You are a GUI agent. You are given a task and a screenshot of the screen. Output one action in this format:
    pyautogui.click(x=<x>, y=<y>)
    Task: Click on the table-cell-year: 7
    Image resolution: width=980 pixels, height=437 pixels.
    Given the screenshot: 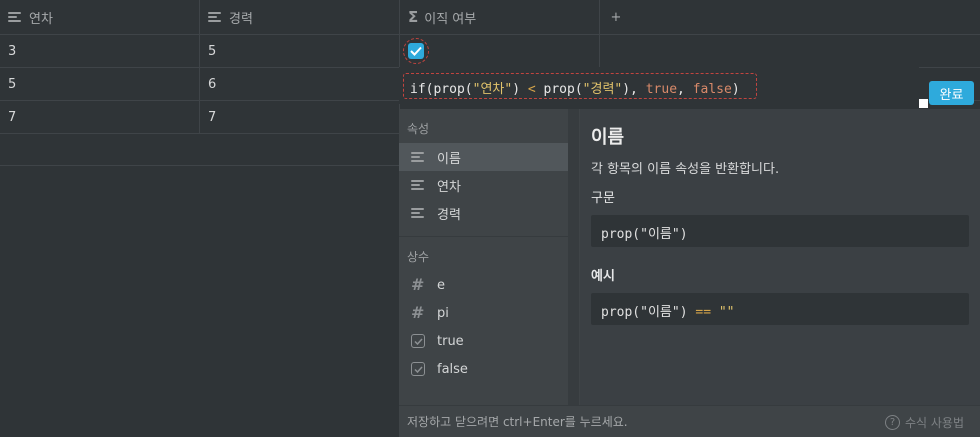 What is the action you would take?
    pyautogui.click(x=100, y=117)
    